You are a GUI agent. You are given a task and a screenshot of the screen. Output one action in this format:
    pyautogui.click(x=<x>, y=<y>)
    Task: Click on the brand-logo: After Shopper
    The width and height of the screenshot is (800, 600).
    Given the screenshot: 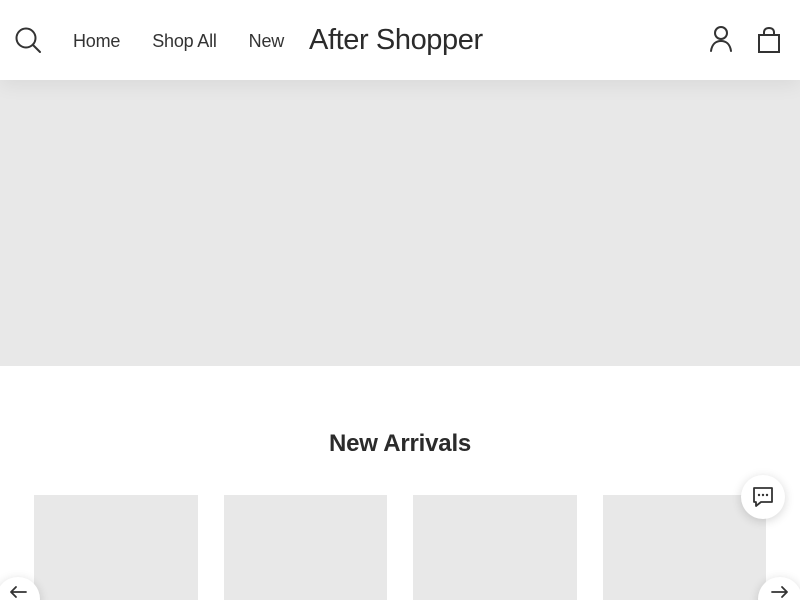 What is the action you would take?
    pyautogui.click(x=396, y=40)
    